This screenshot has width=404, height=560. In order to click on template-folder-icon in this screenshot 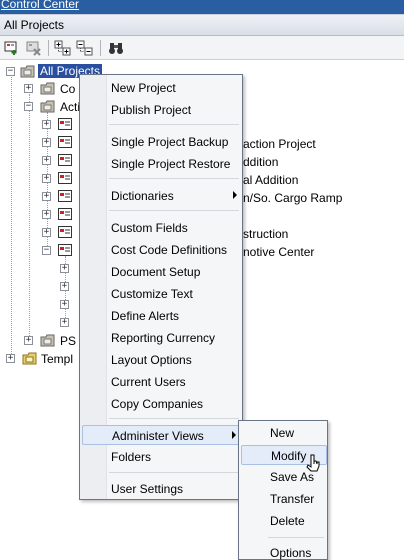, I will do `click(29, 358)`.